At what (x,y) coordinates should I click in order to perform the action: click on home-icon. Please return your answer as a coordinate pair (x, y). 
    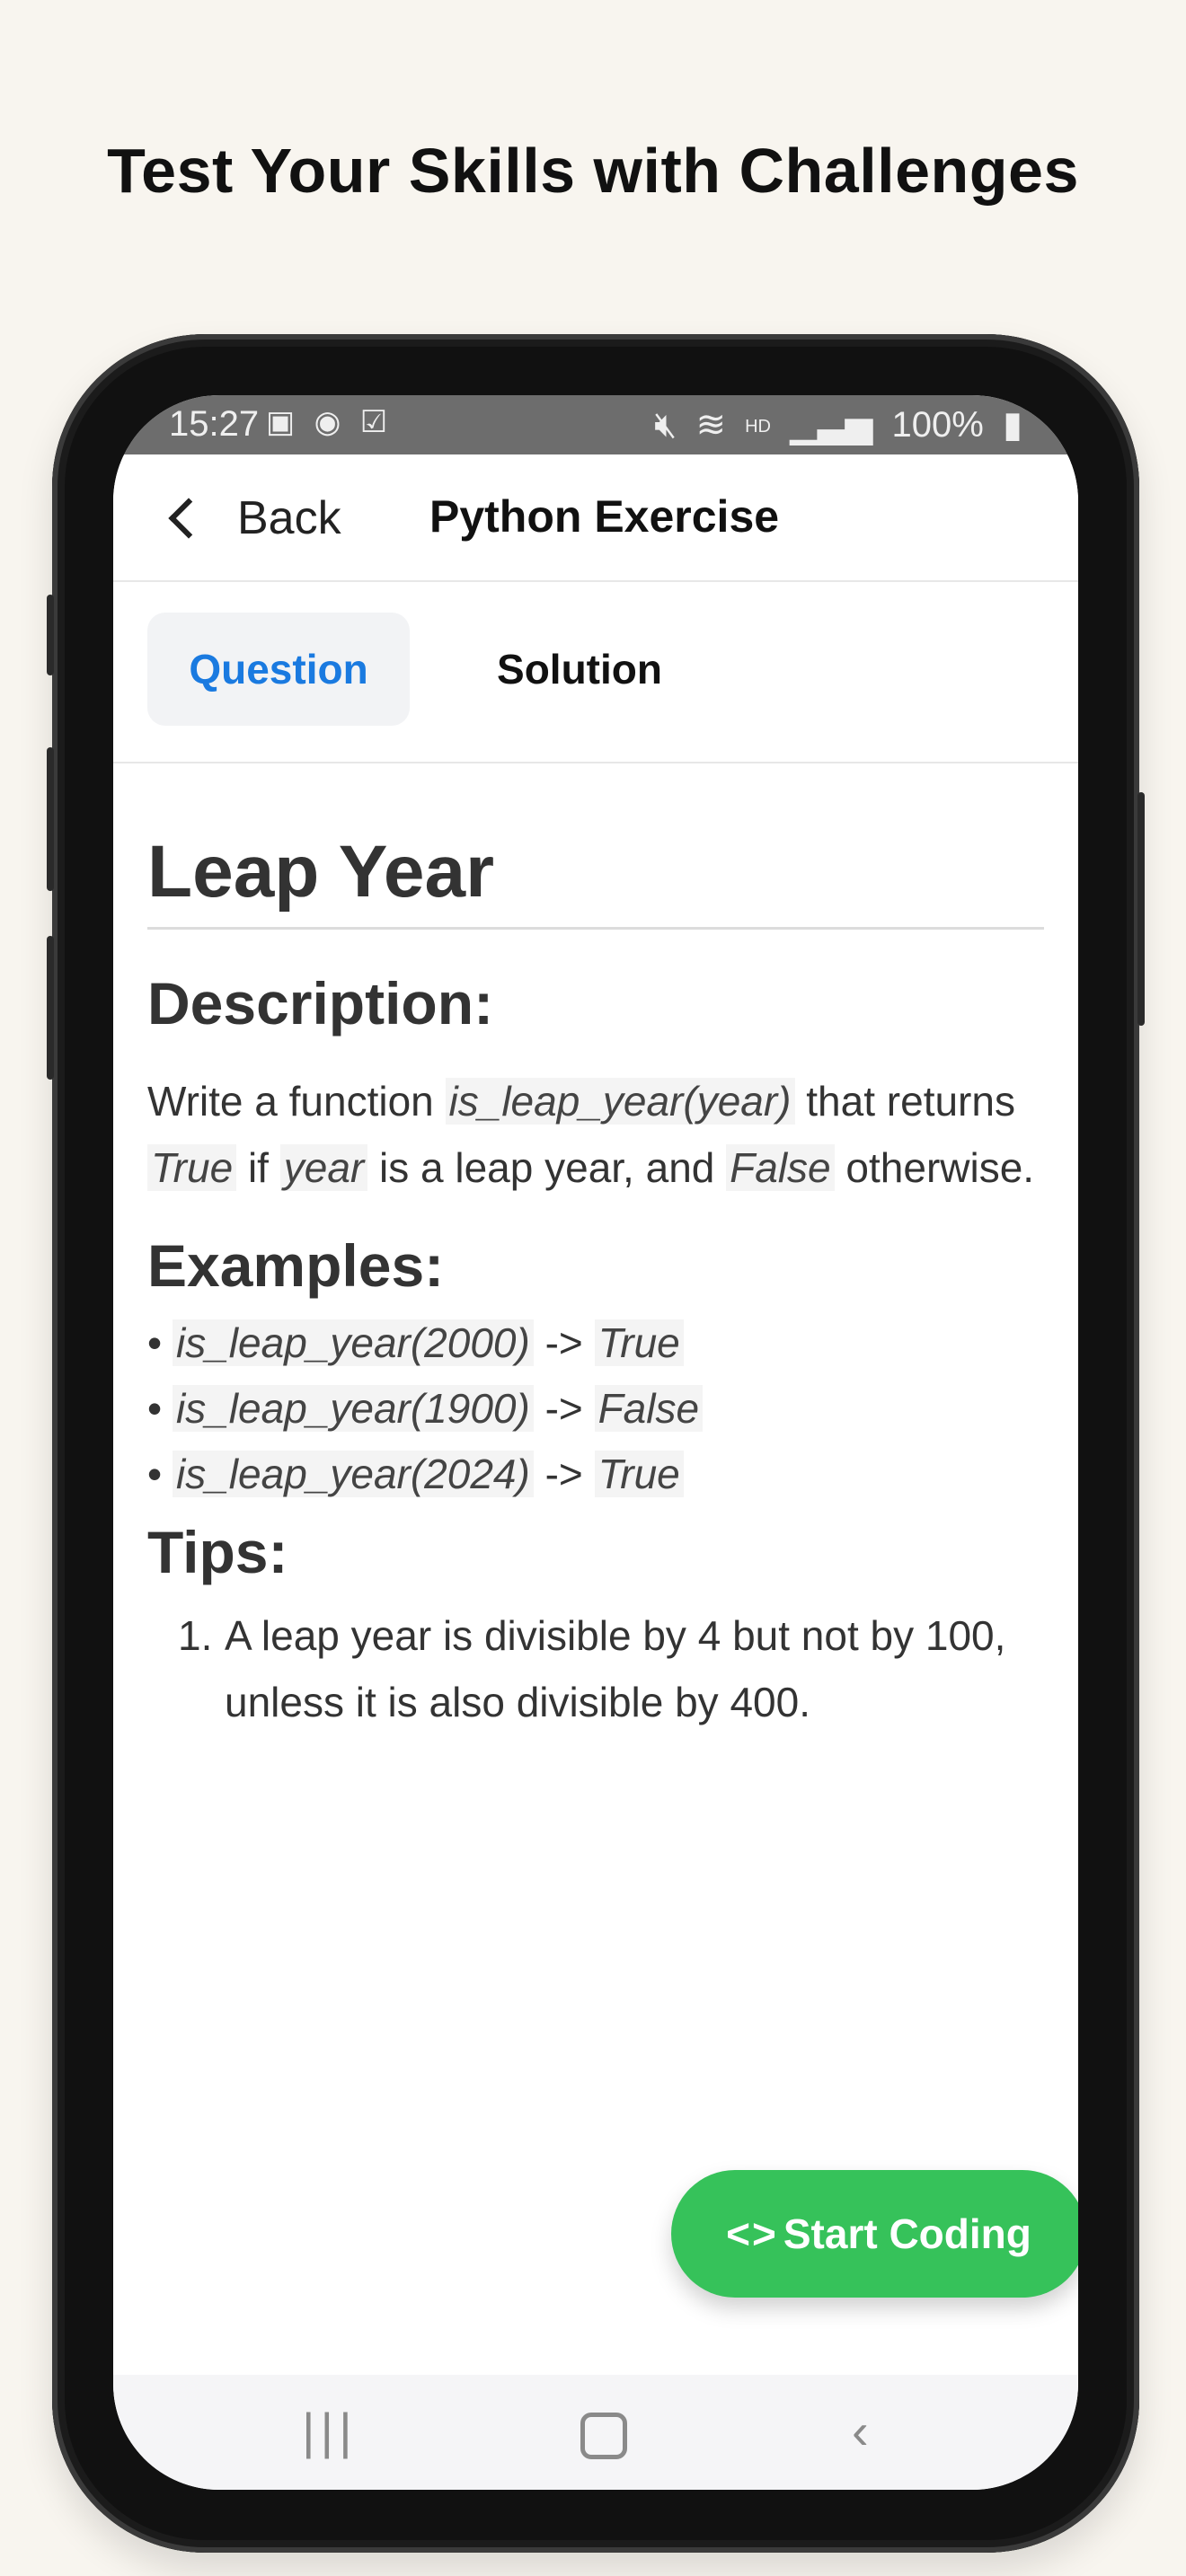
    Looking at the image, I should click on (603, 2436).